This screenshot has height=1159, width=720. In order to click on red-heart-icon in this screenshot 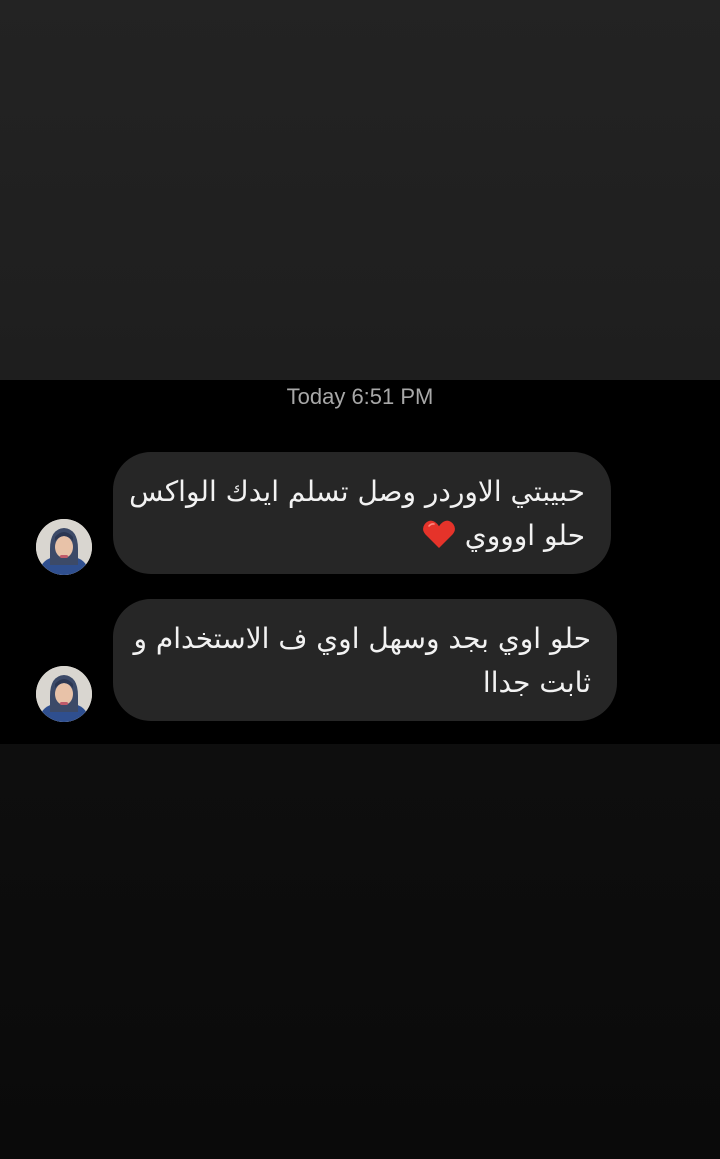, I will do `click(438, 534)`.